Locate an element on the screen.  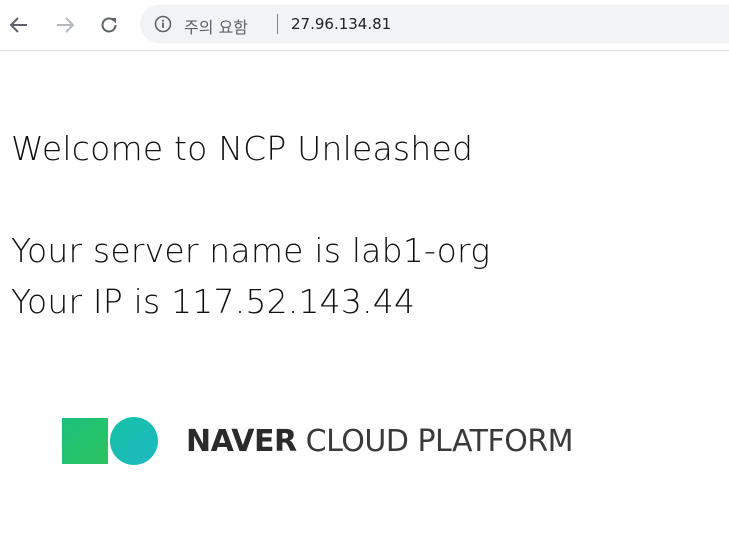
arrow-right-icon is located at coordinates (66, 25).